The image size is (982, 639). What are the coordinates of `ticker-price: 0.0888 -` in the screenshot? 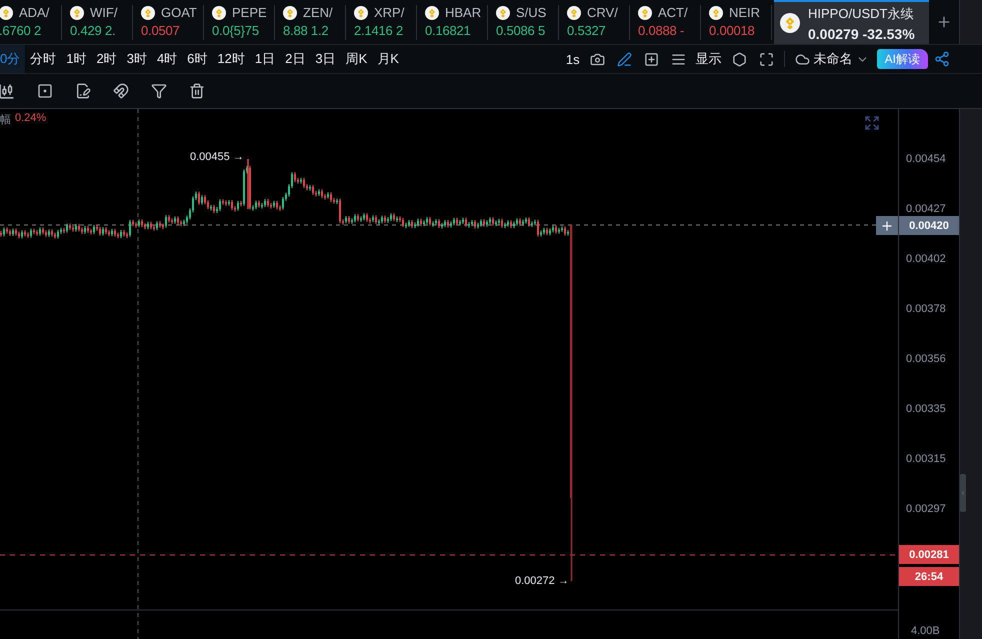 It's located at (662, 30).